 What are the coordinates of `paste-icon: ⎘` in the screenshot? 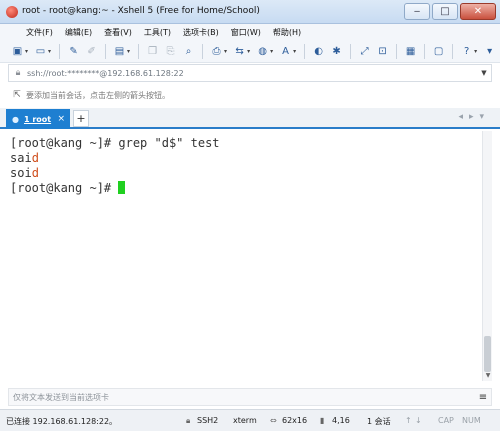 It's located at (170, 51).